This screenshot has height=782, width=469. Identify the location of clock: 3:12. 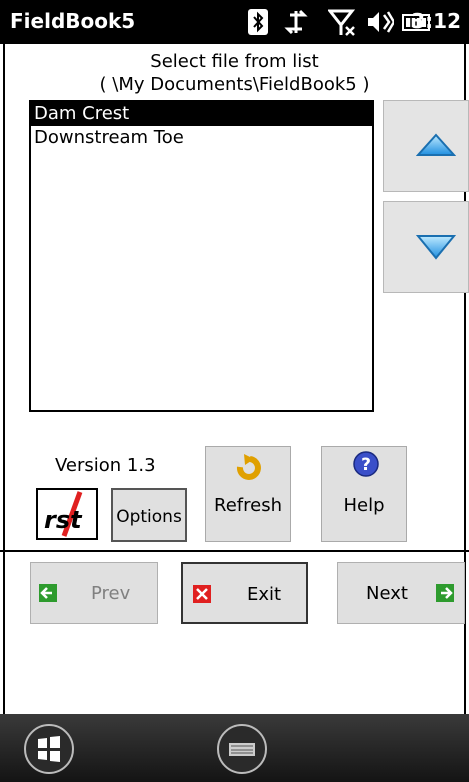
(436, 21).